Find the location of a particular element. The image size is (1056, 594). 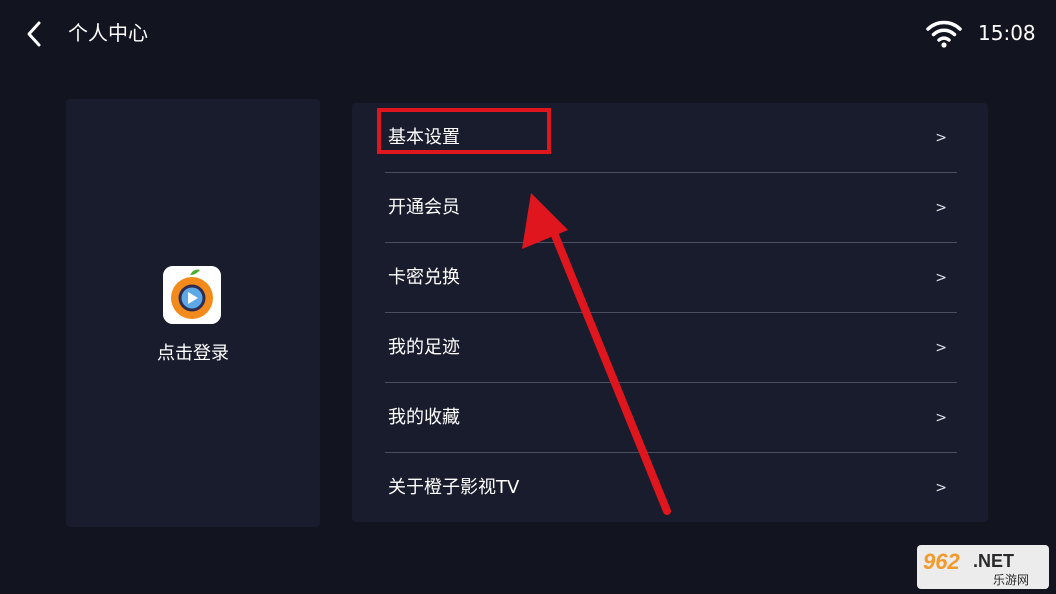

menu-item-about: 关于橙子影视TV > is located at coordinates (671, 488).